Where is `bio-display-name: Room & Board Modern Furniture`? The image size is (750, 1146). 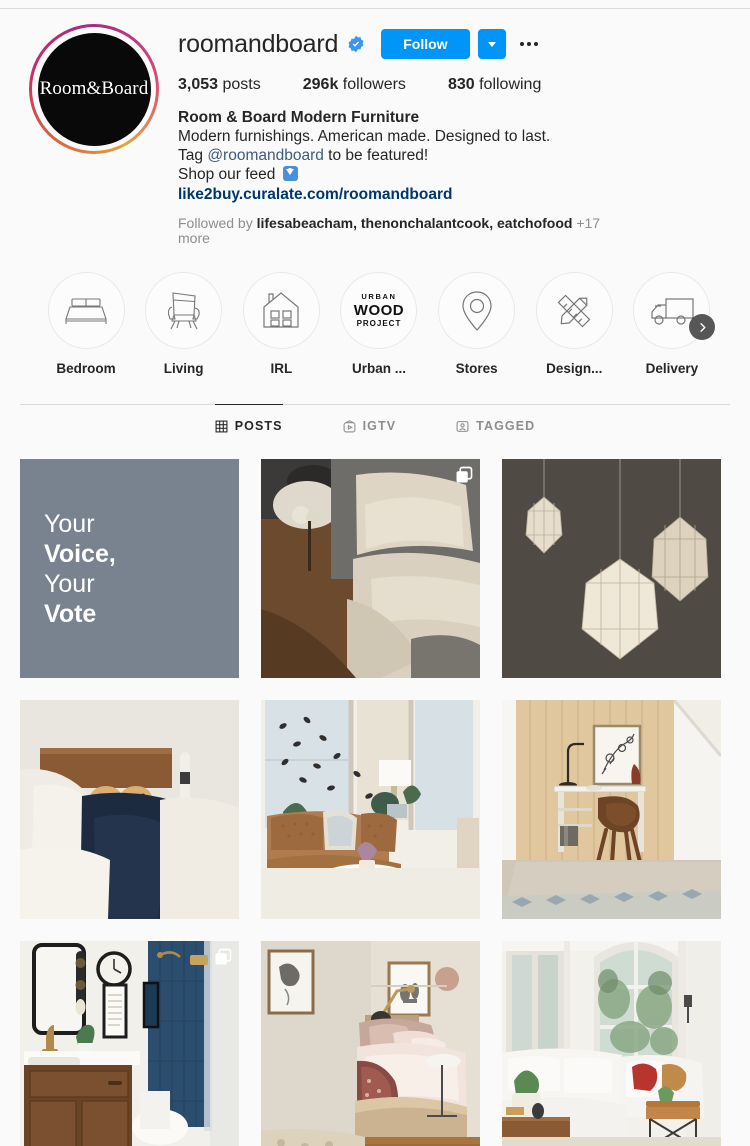 bio-display-name: Room & Board Modern Furniture is located at coordinates (299, 117).